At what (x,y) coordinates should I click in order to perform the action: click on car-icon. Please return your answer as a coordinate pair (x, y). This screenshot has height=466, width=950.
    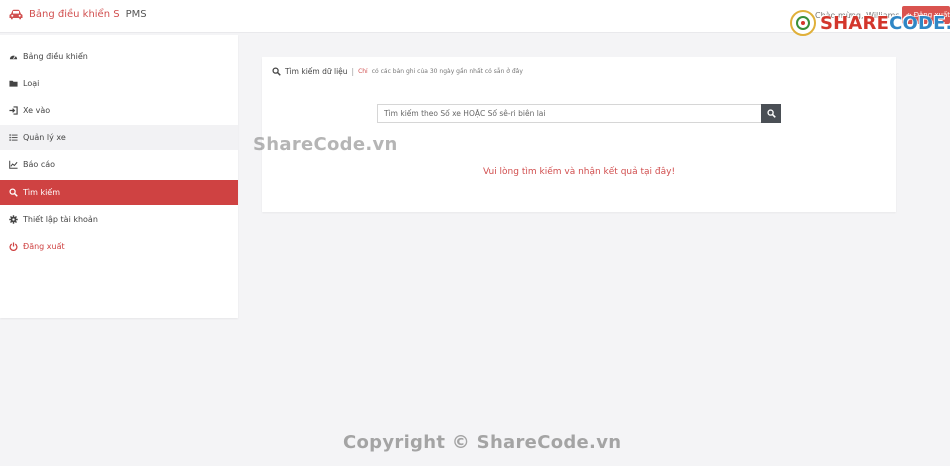
    Looking at the image, I should click on (16, 14).